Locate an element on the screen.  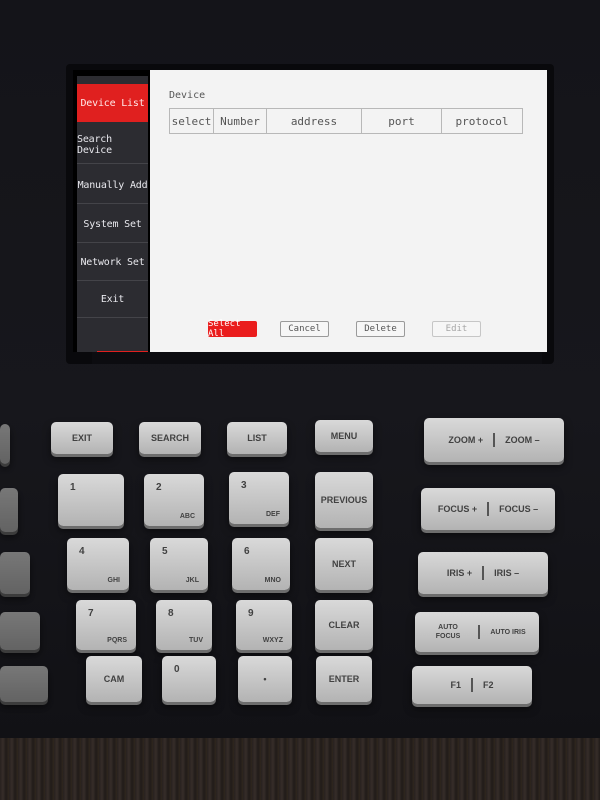
sidebar-item-label: Device List is located at coordinates (112, 103).